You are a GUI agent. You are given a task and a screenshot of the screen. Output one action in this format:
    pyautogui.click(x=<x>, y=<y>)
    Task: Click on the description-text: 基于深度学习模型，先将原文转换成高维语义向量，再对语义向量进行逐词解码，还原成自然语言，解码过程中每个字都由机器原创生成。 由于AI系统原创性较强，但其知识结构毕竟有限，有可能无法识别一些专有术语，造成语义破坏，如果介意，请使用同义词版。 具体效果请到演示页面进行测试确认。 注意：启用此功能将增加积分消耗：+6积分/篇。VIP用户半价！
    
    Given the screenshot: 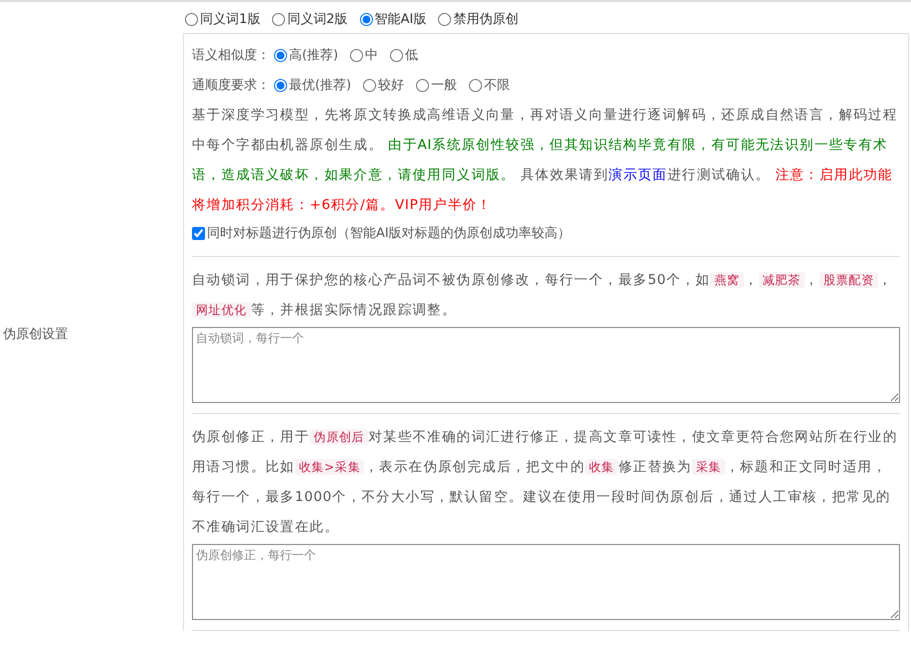 What is the action you would take?
    pyautogui.click(x=545, y=160)
    